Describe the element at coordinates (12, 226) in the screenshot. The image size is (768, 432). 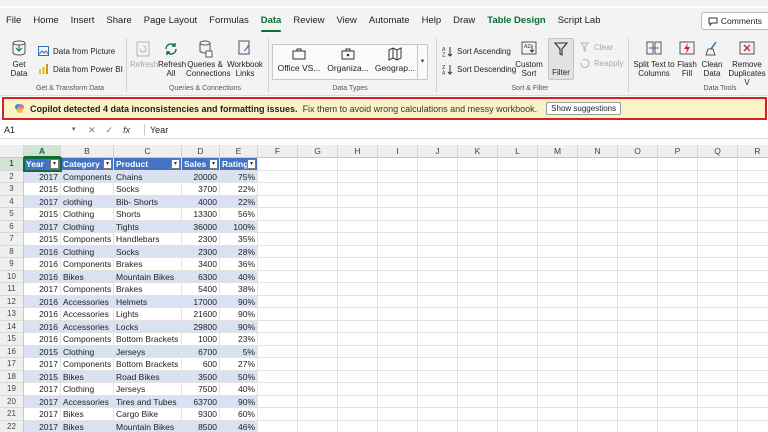
I see `row-header: 6` at that location.